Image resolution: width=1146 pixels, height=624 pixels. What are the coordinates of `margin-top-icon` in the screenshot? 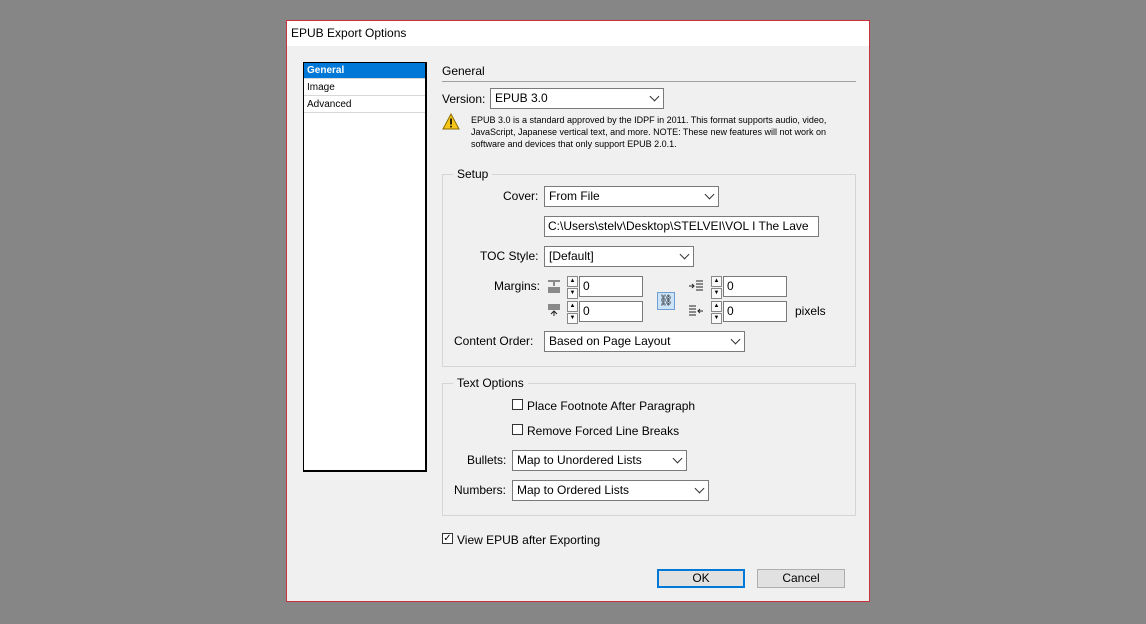 It's located at (554, 286).